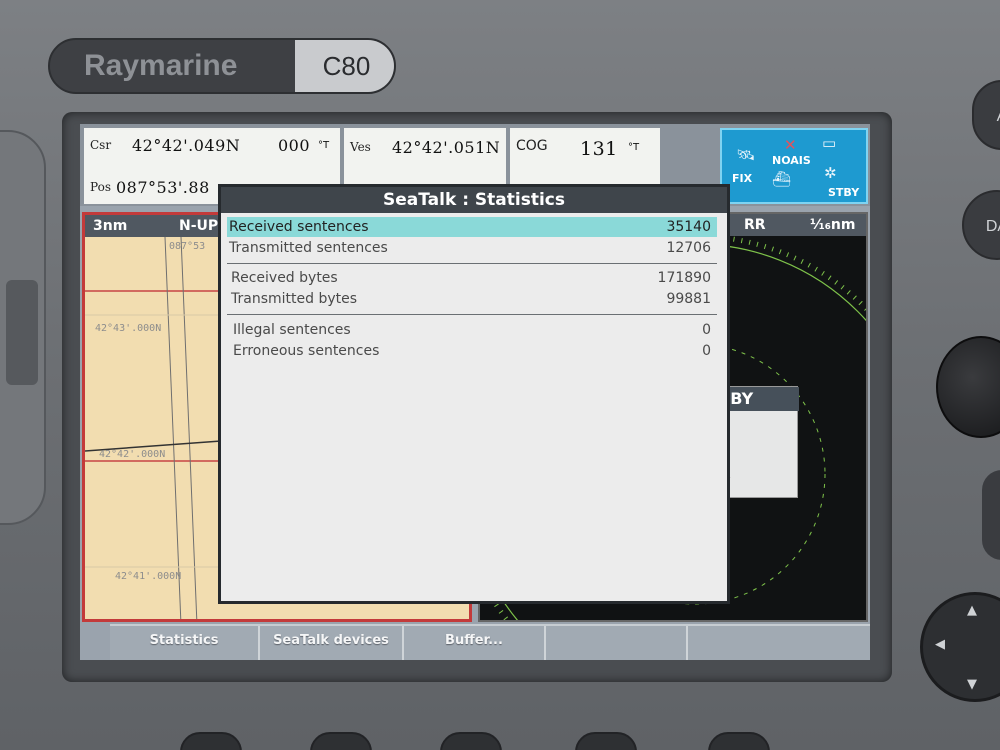 The width and height of the screenshot is (1000, 750). What do you see at coordinates (284, 278) in the screenshot?
I see `stat-label: Received bytes` at bounding box center [284, 278].